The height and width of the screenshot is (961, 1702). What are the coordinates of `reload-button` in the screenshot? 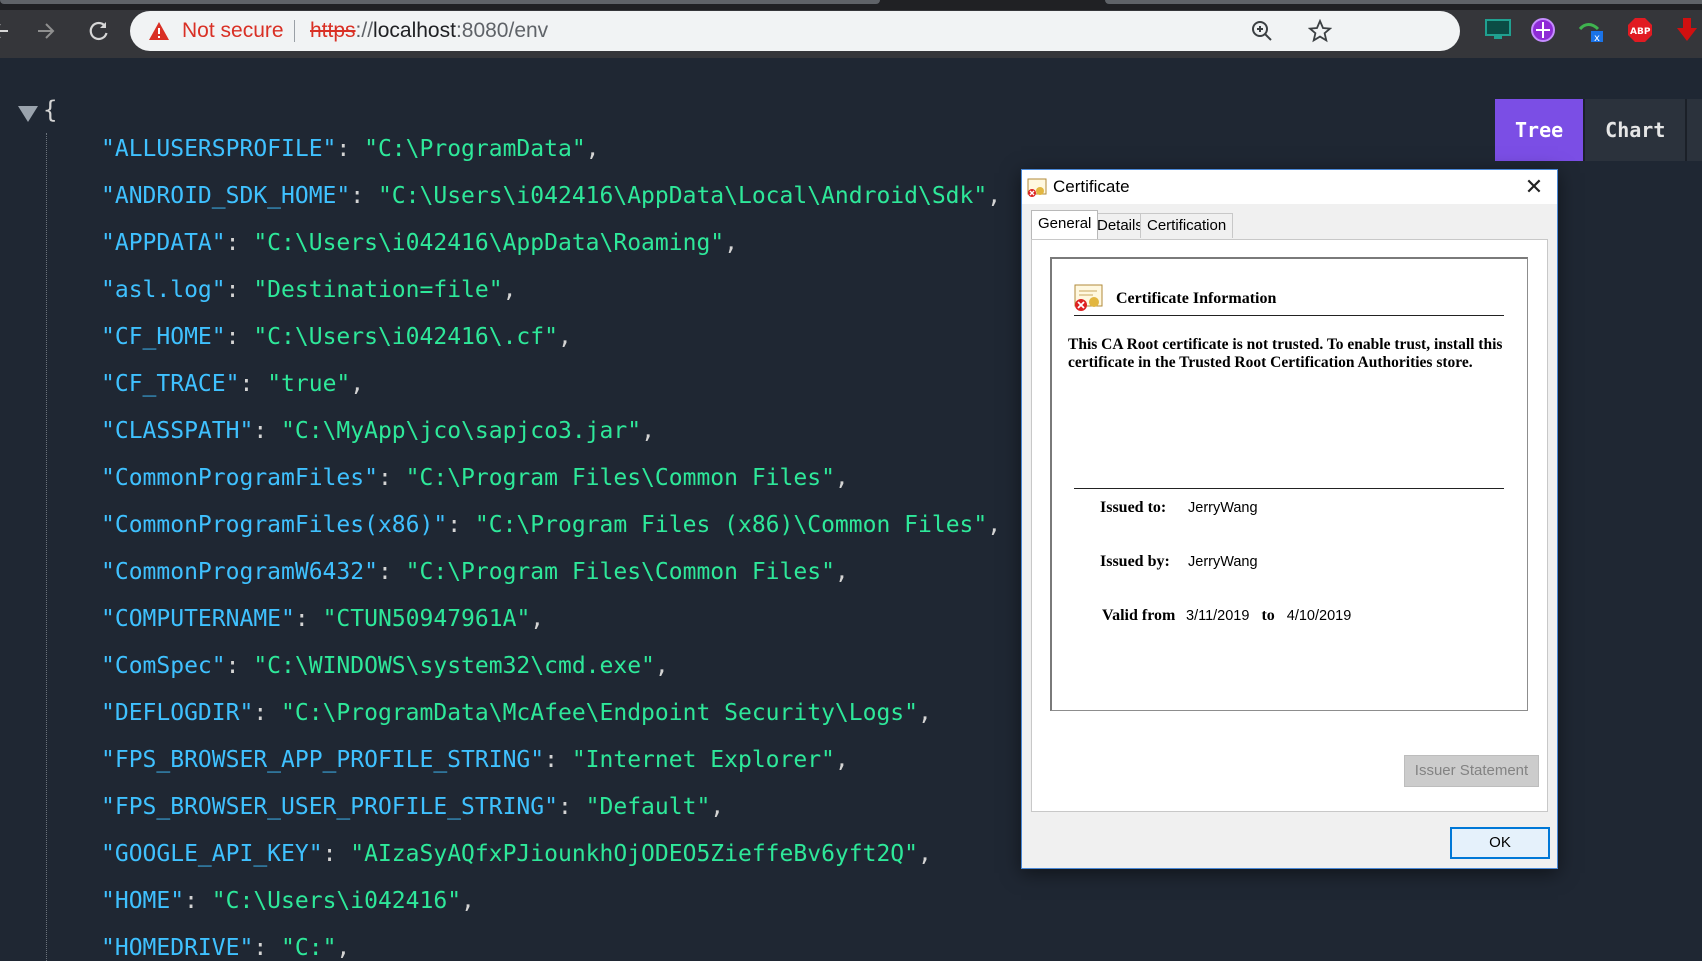 It's located at (99, 31).